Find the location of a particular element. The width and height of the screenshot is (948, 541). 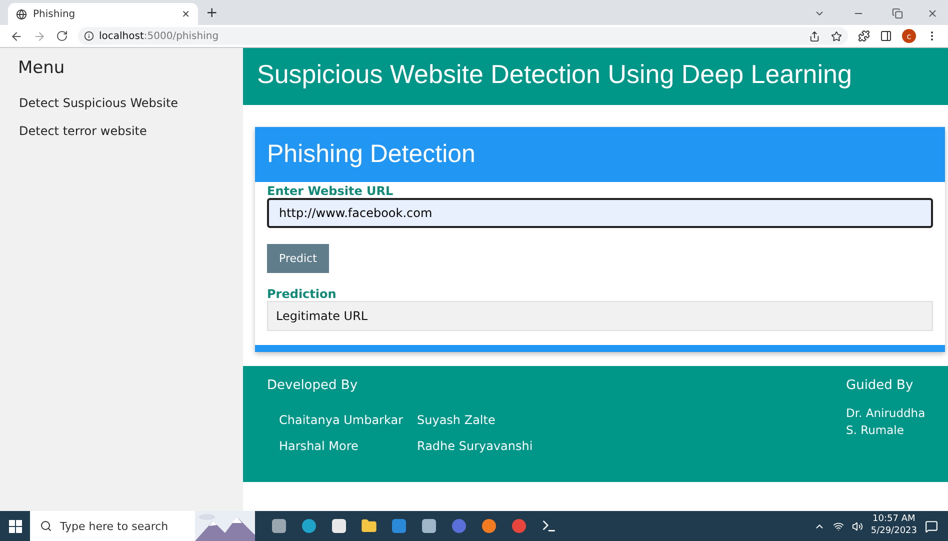

share-icon is located at coordinates (814, 36).